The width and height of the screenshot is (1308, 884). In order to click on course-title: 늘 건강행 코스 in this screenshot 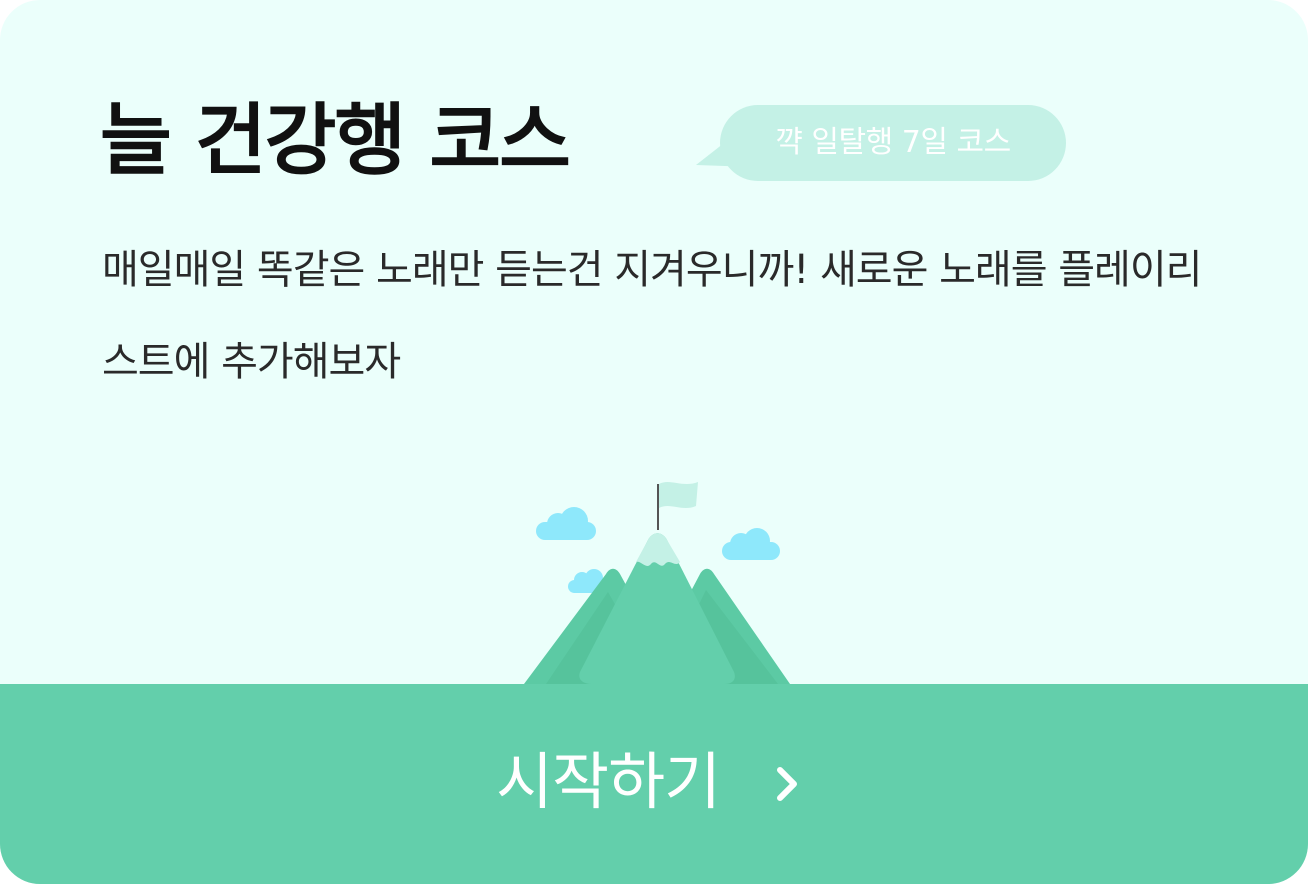, I will do `click(335, 141)`.